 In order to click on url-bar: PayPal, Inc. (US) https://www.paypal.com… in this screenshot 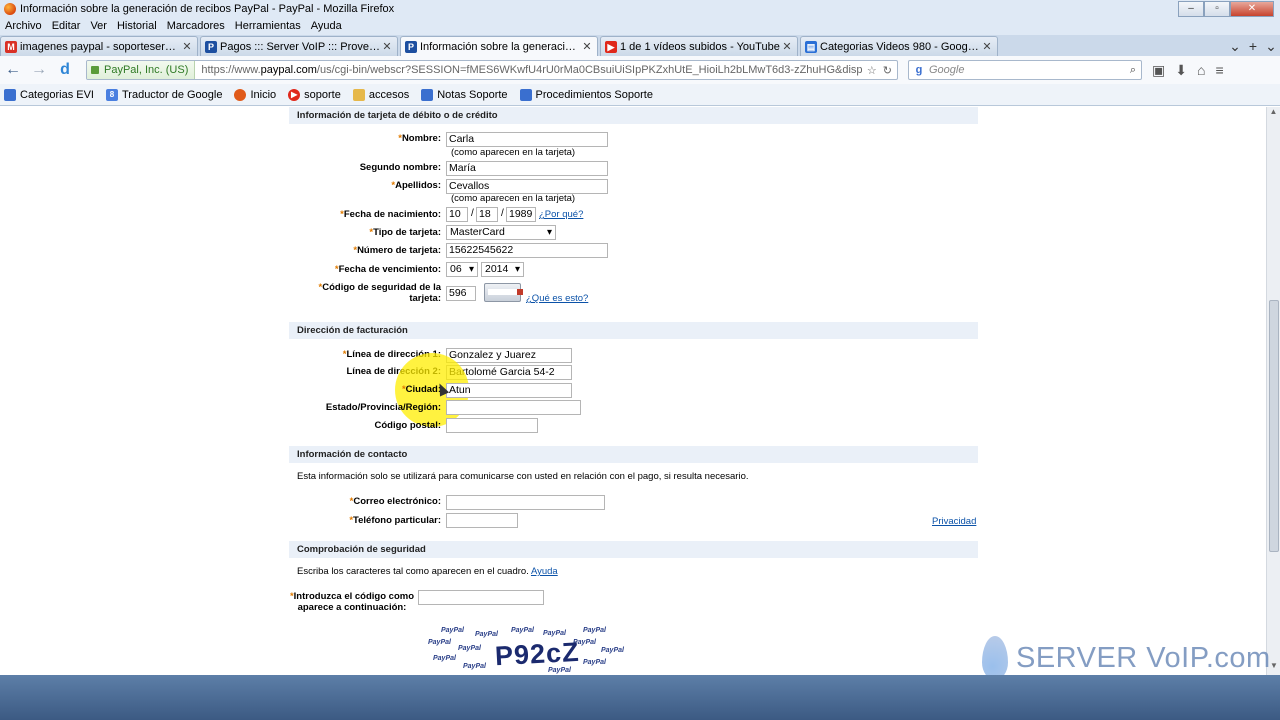, I will do `click(492, 70)`.